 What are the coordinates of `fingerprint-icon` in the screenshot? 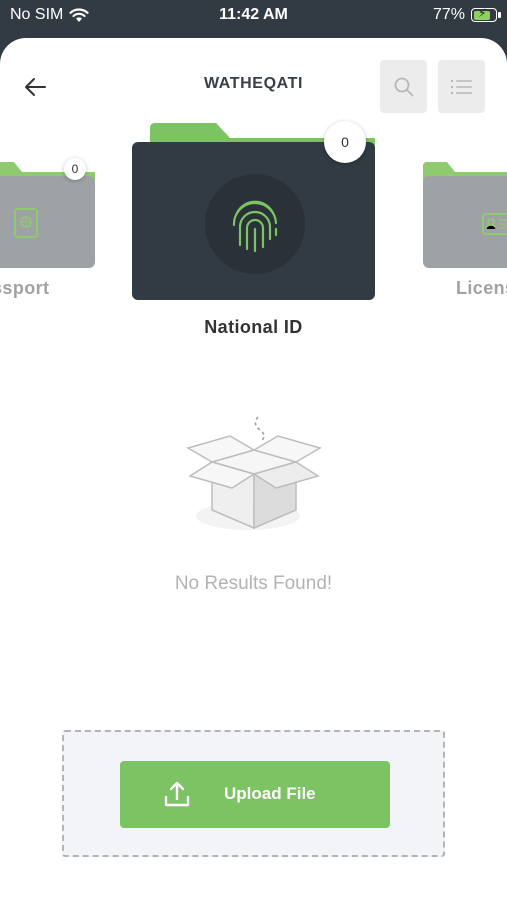 It's located at (255, 226).